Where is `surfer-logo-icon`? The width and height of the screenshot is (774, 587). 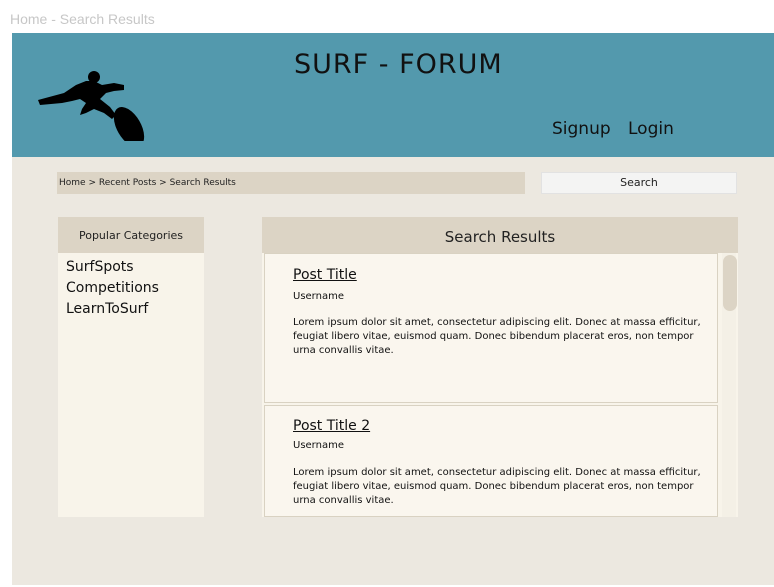
surfer-logo-icon is located at coordinates (93, 98).